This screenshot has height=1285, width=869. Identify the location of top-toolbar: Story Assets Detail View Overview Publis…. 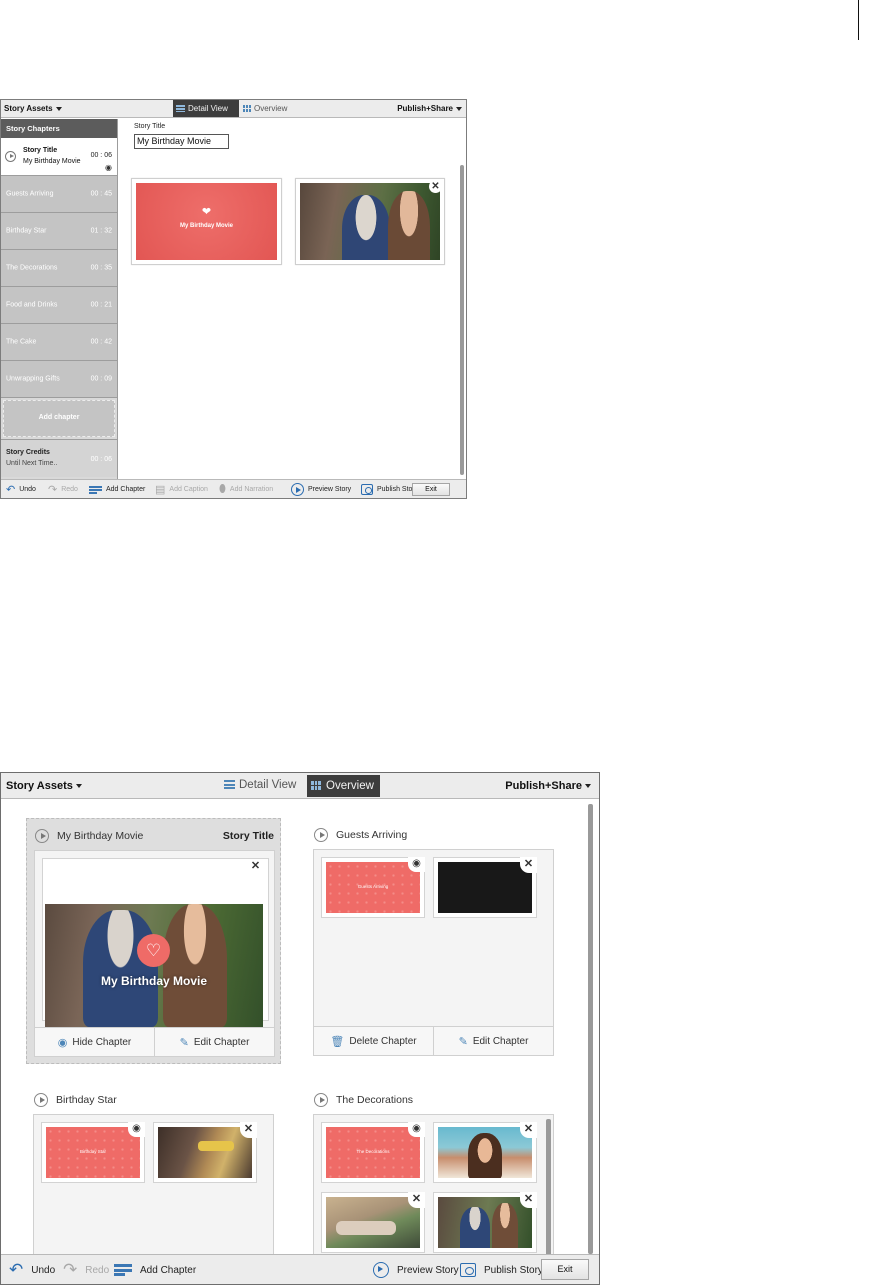
(300, 786).